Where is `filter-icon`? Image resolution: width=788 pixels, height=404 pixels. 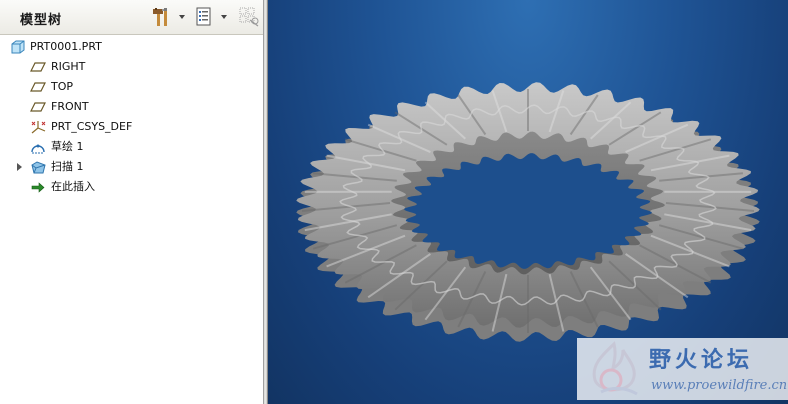
filter-icon is located at coordinates (249, 17).